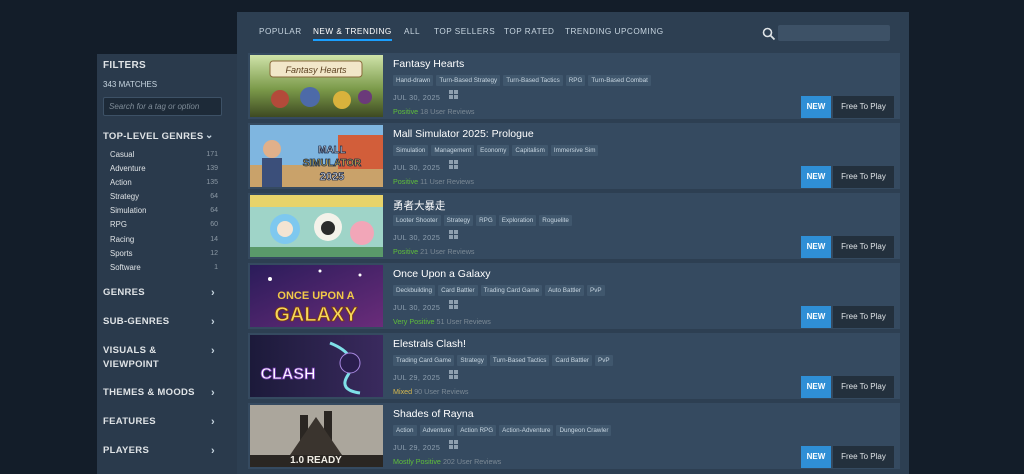  What do you see at coordinates (164, 225) in the screenshot?
I see `genre-item: RPG 60` at bounding box center [164, 225].